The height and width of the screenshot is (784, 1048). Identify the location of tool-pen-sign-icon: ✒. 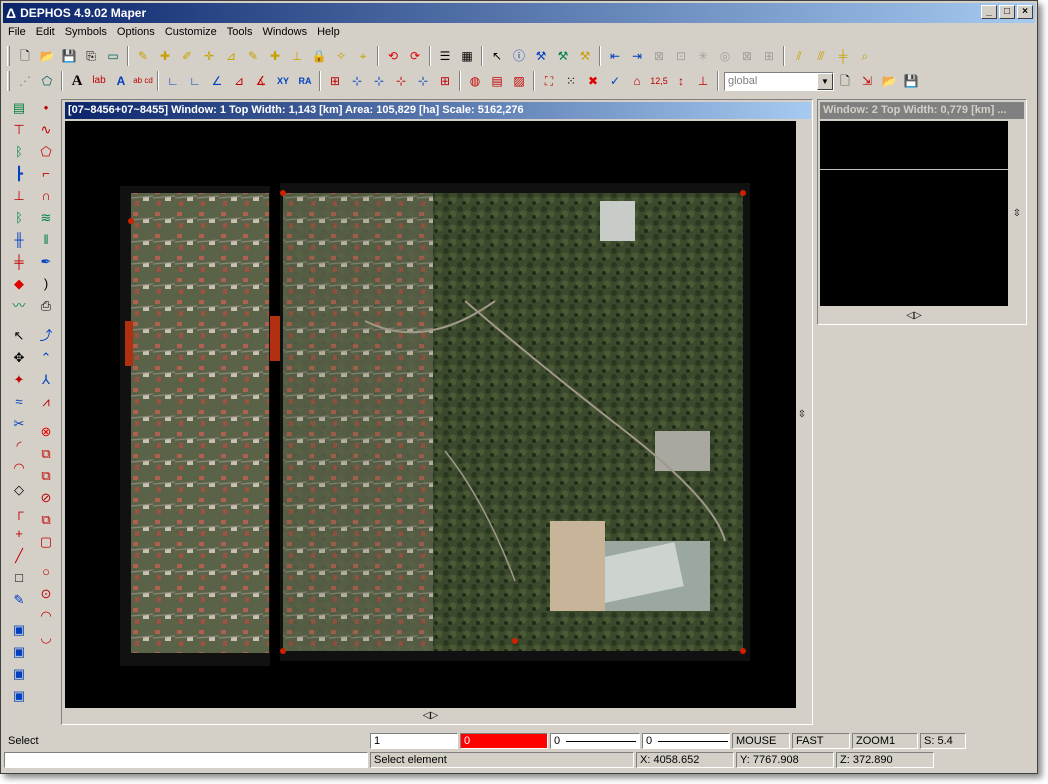
(46, 261).